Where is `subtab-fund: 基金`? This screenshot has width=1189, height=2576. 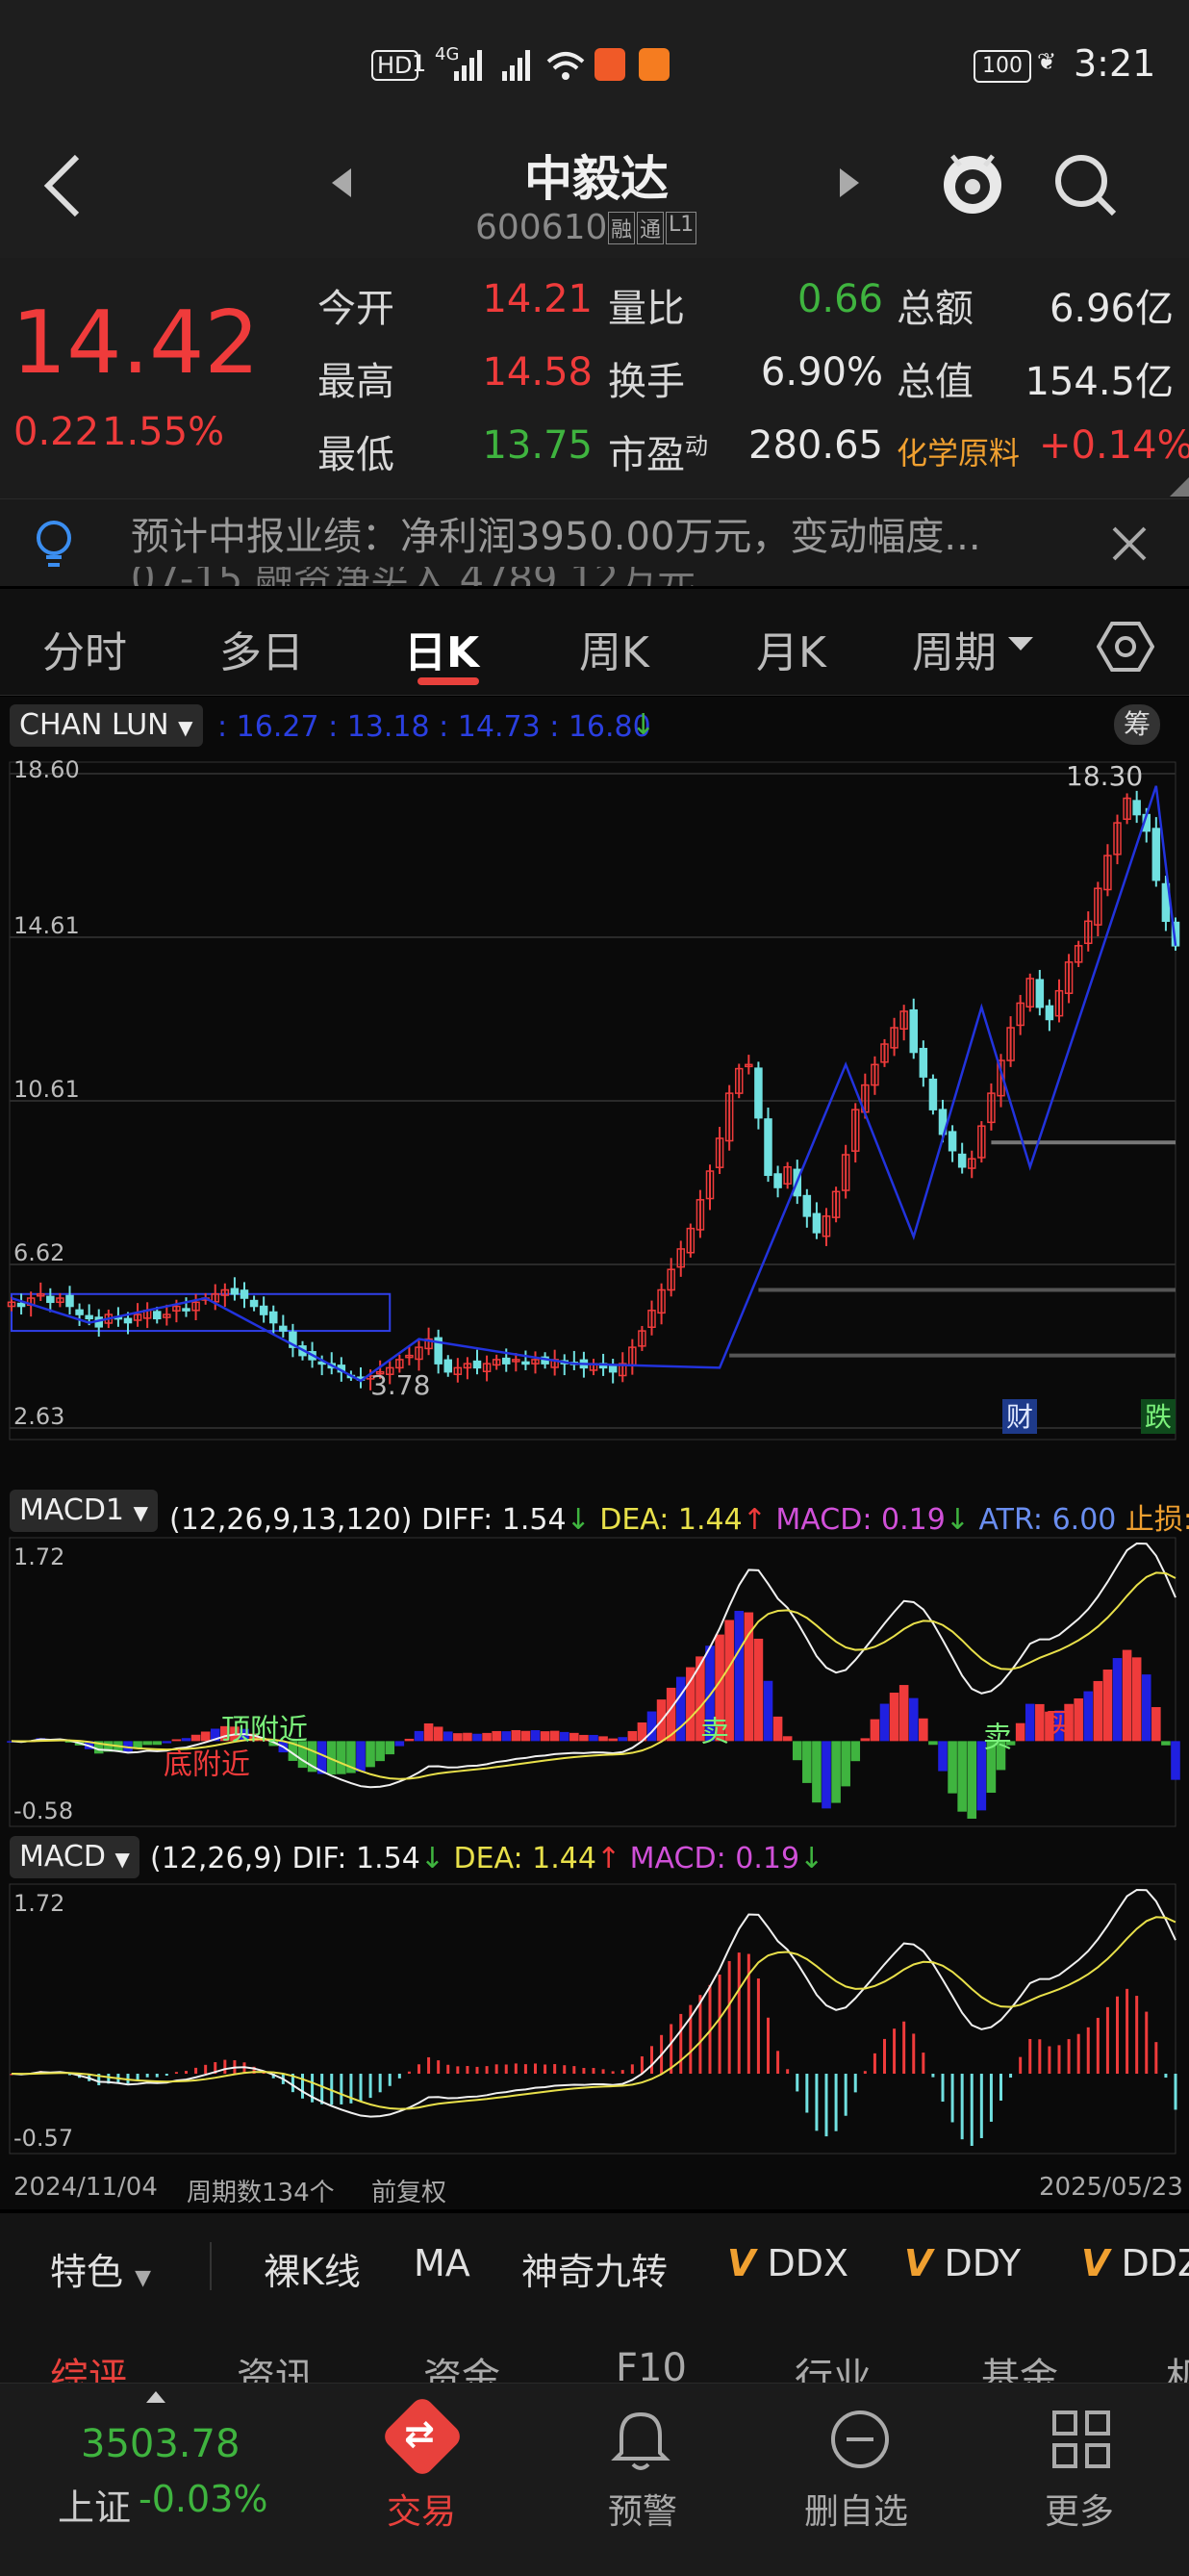 subtab-fund: 基金 is located at coordinates (1019, 2366).